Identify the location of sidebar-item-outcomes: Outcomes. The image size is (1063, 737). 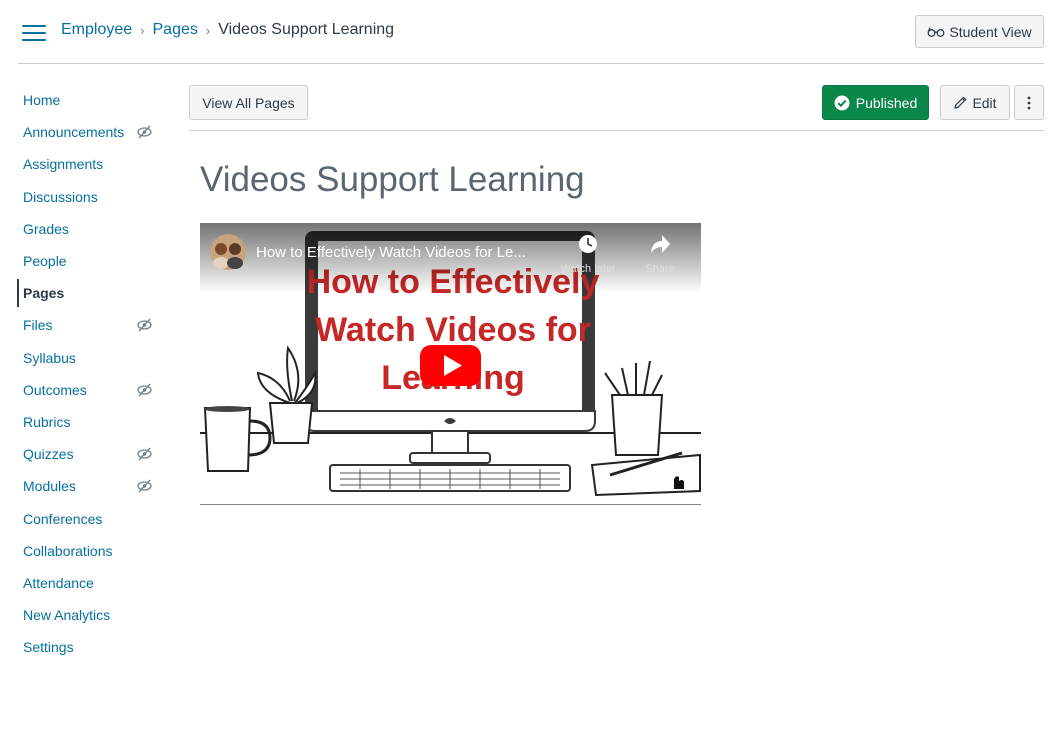
(85, 390).